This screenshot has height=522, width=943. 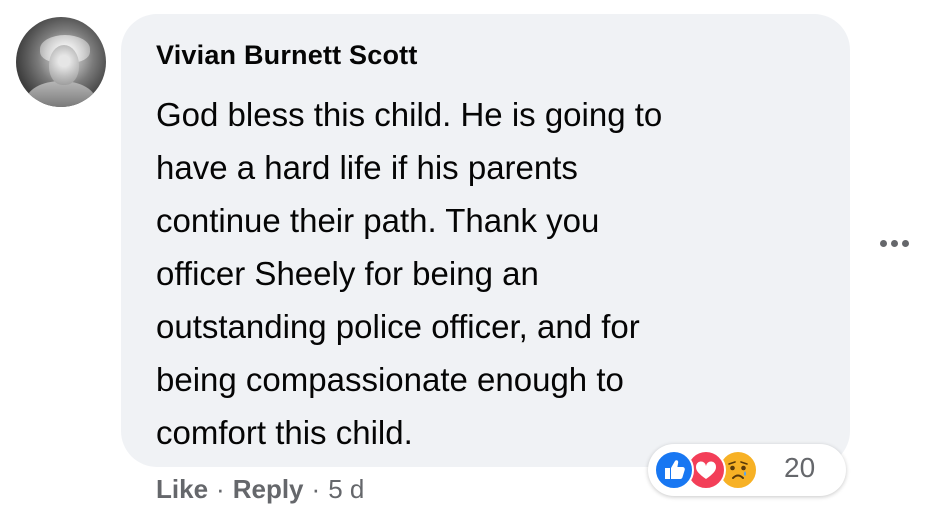 What do you see at coordinates (182, 489) in the screenshot?
I see `like-button: Like` at bounding box center [182, 489].